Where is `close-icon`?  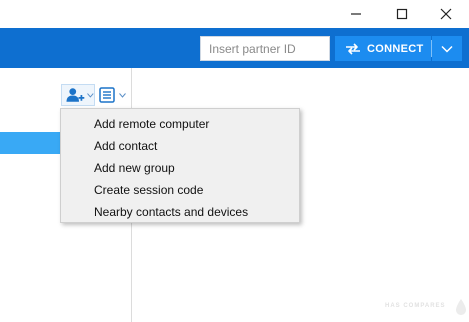 close-icon is located at coordinates (446, 14).